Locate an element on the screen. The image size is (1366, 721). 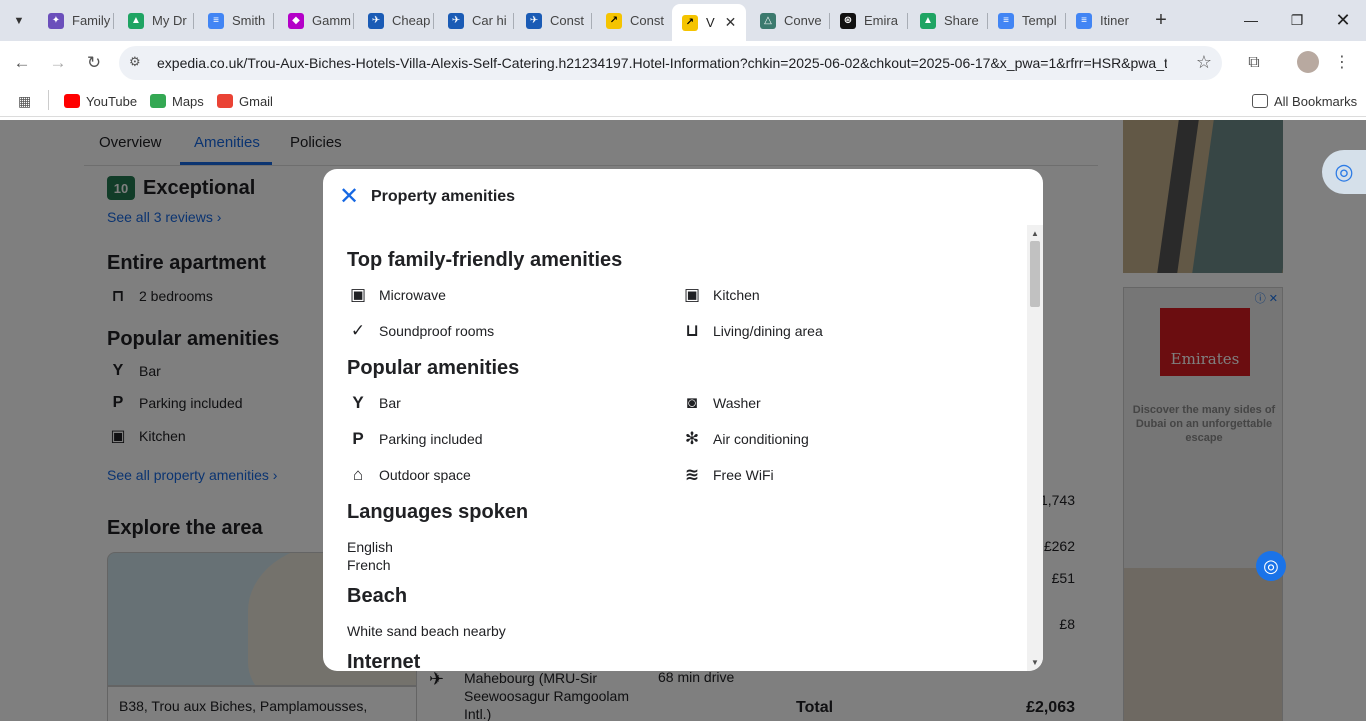
tab: ✈ Car hi is located at coordinates (476, 20).